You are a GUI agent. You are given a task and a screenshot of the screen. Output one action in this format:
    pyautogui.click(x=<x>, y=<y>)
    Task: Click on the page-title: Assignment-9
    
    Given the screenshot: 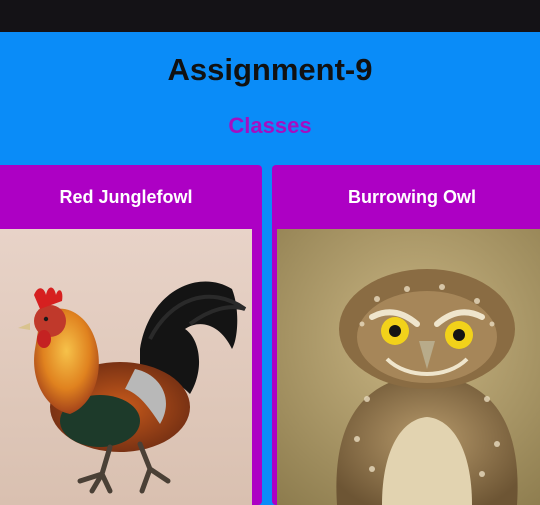 What is the action you would take?
    pyautogui.click(x=270, y=69)
    